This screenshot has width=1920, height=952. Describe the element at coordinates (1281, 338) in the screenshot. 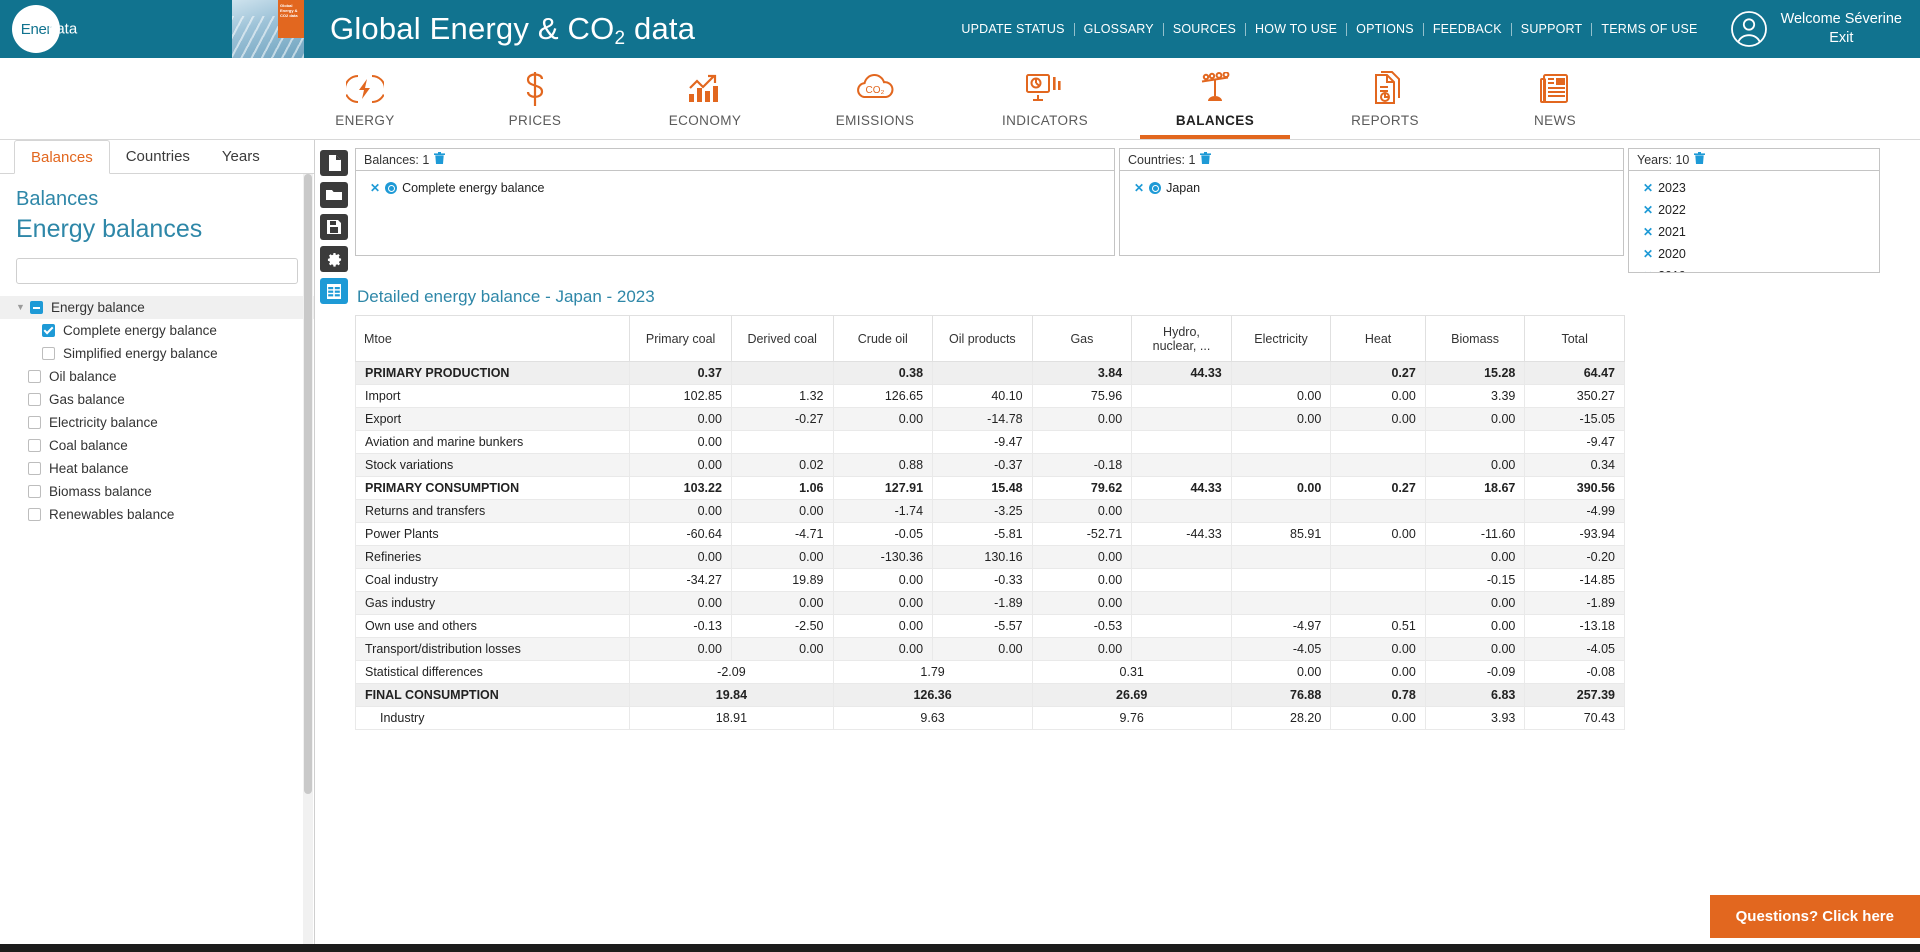

I see `table-column-header: Electricity` at that location.